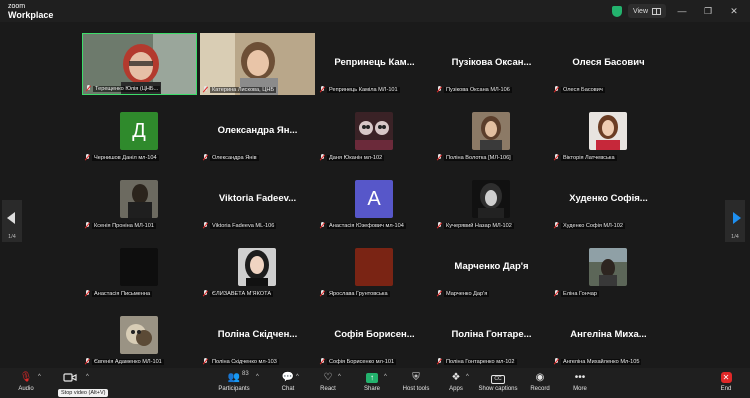  I want to click on participant-caption: Viktoria Fadeeva ML-106, so click(239, 225).